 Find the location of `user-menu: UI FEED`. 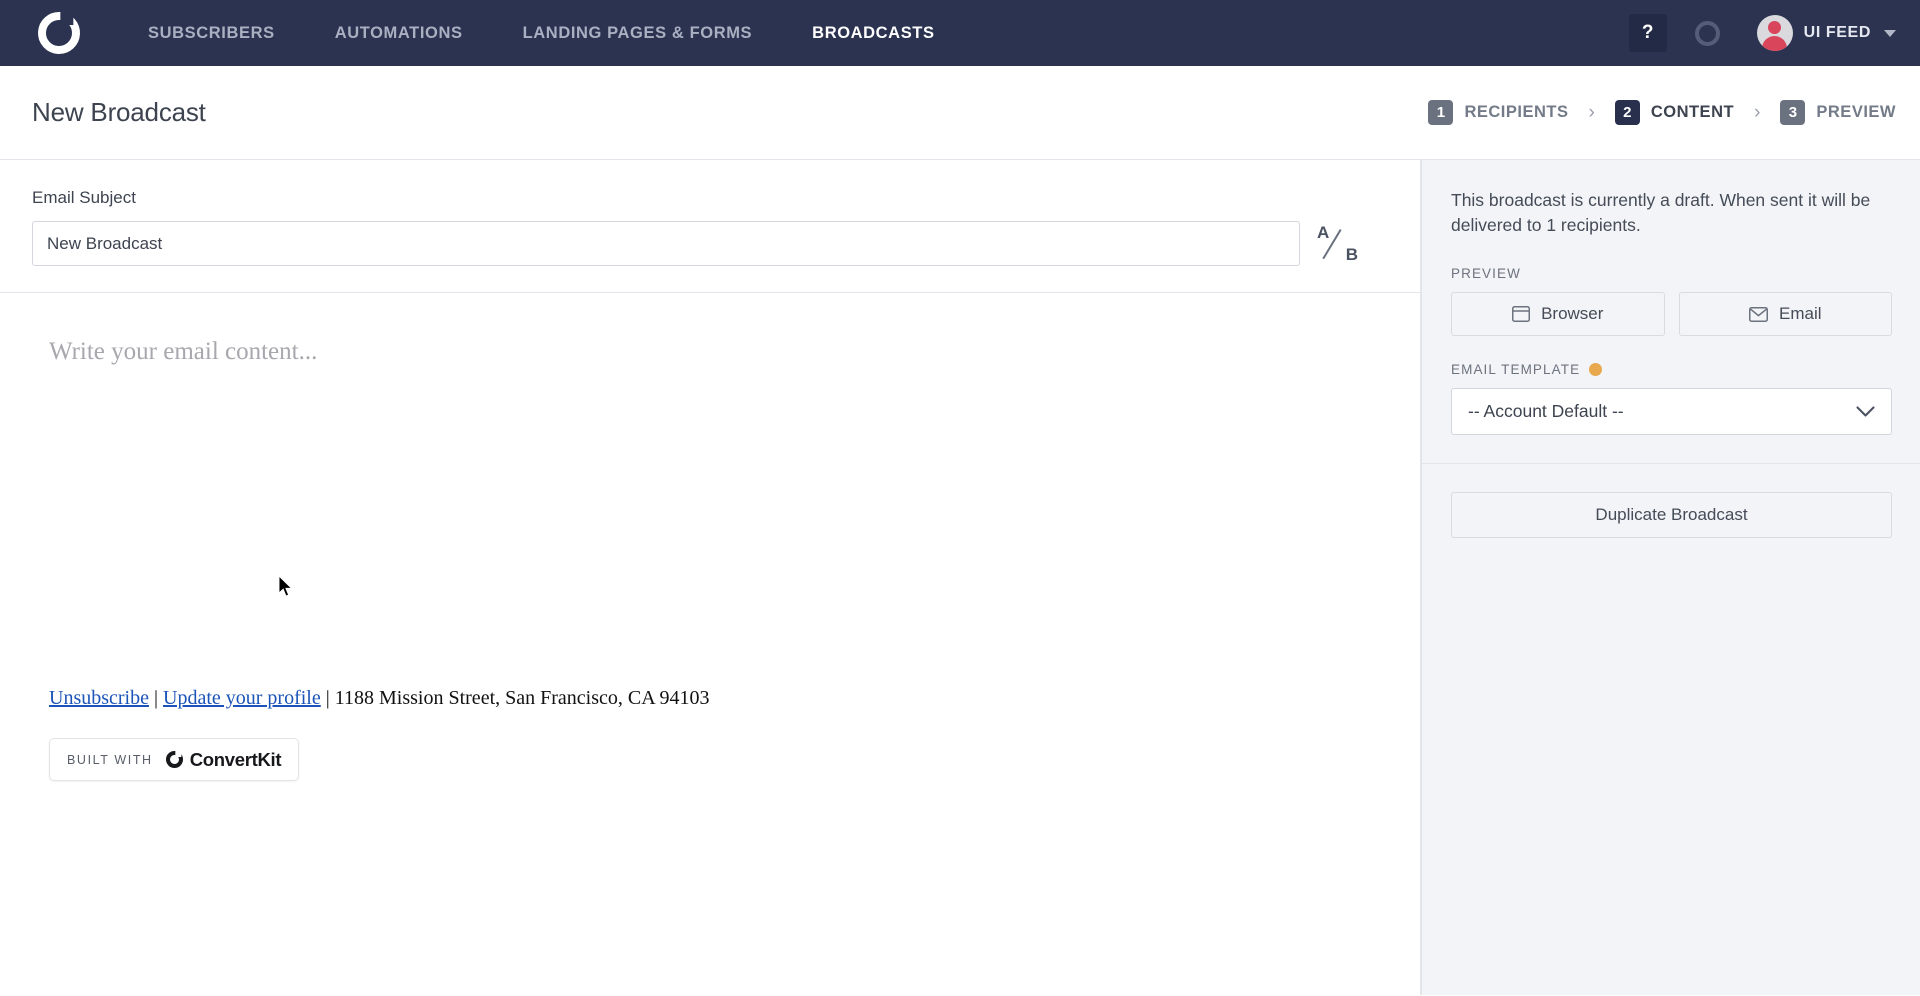

user-menu: UI FEED is located at coordinates (1826, 33).